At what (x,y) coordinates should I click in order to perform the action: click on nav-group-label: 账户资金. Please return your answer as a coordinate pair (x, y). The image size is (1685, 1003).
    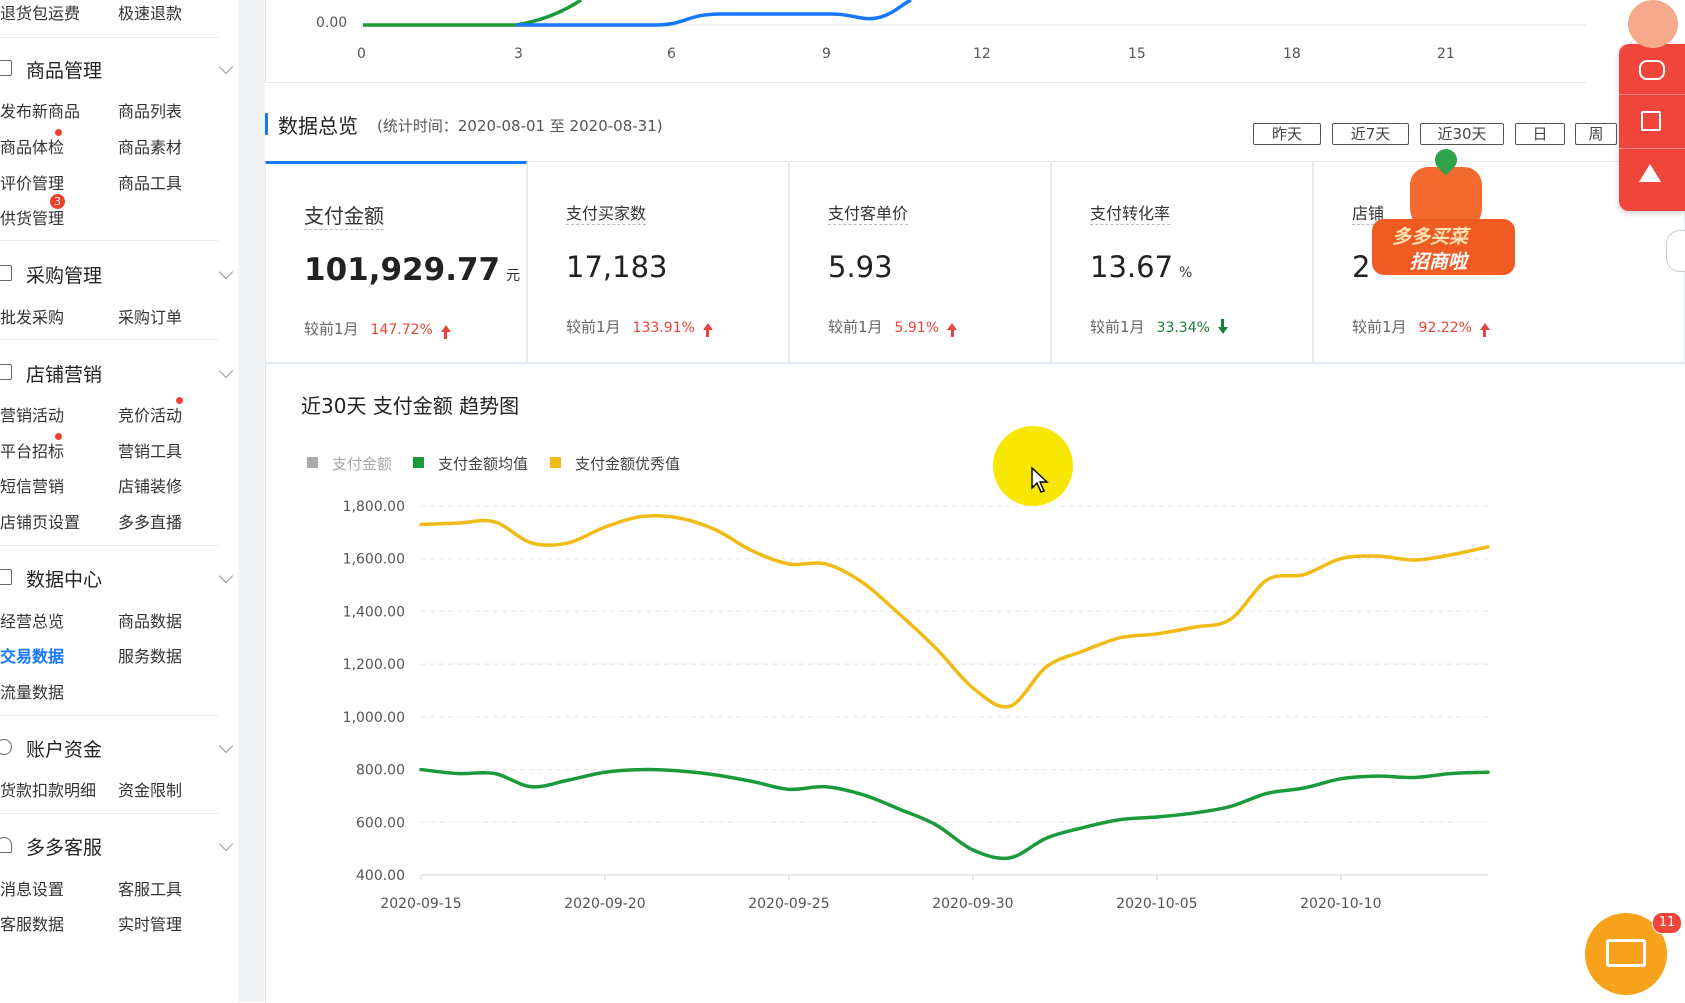
    Looking at the image, I should click on (64, 750).